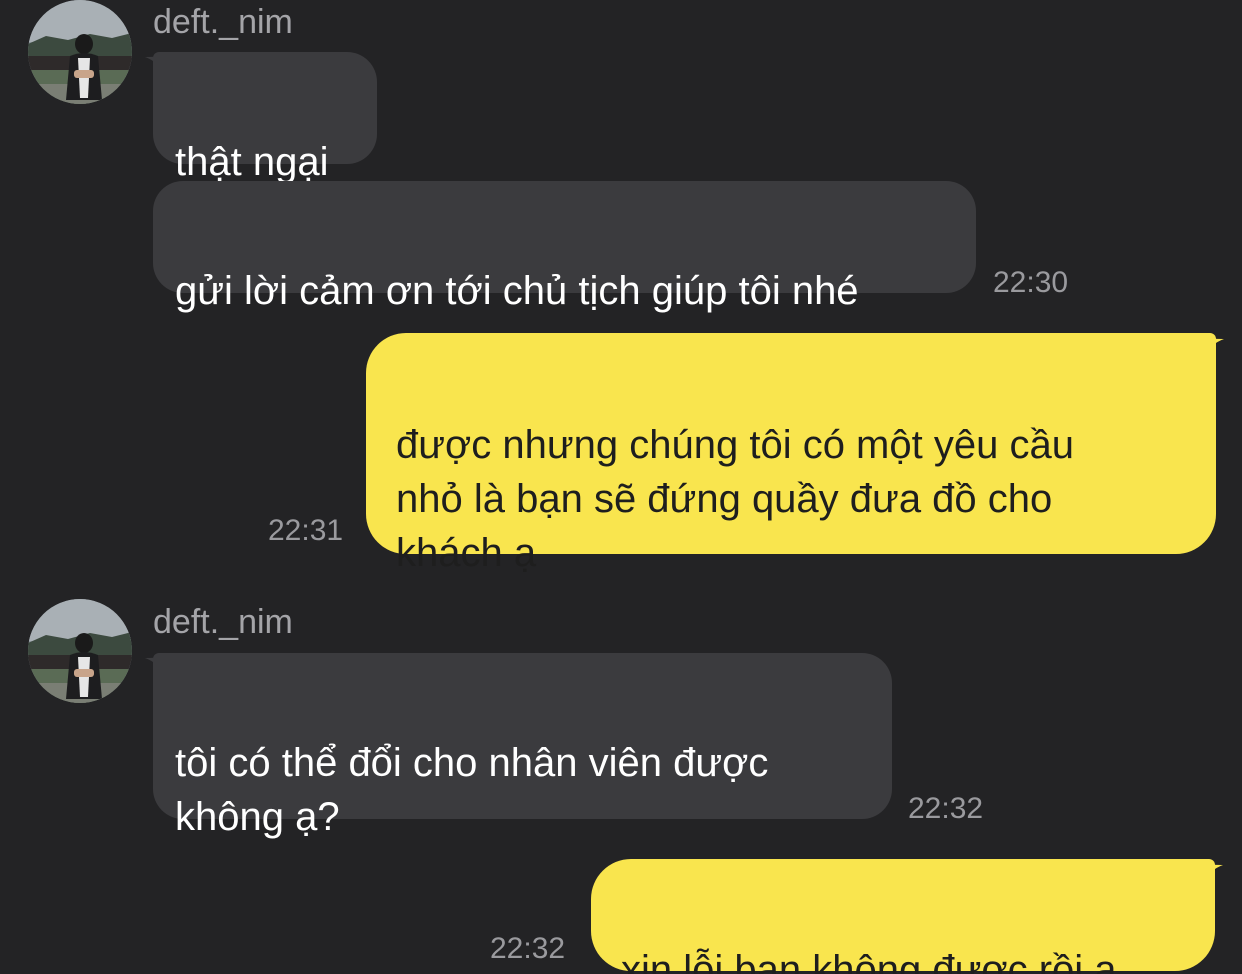 The image size is (1242, 974). Describe the element at coordinates (903, 916) in the screenshot. I see `message-bubble-outgoing: xin lỗi bạn không được rồi ạ` at that location.